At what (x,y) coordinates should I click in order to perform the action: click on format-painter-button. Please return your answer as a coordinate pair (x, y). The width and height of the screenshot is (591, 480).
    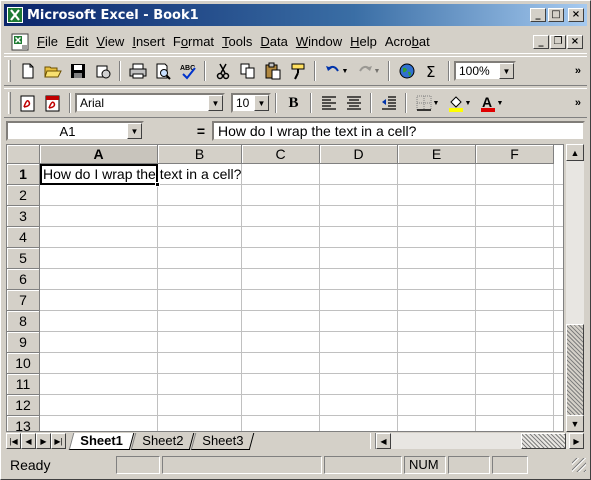
    Looking at the image, I should click on (297, 71).